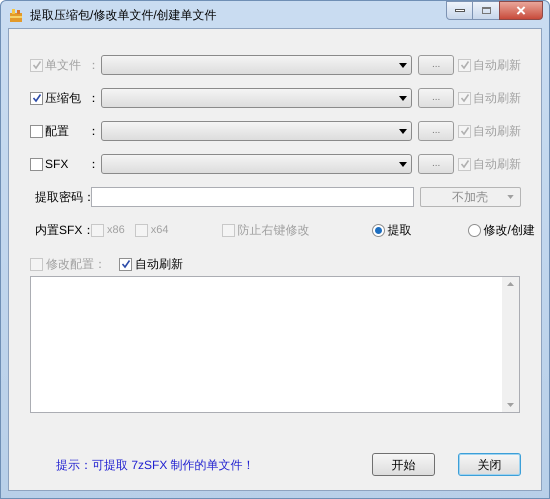  I want to click on close-icon, so click(521, 10).